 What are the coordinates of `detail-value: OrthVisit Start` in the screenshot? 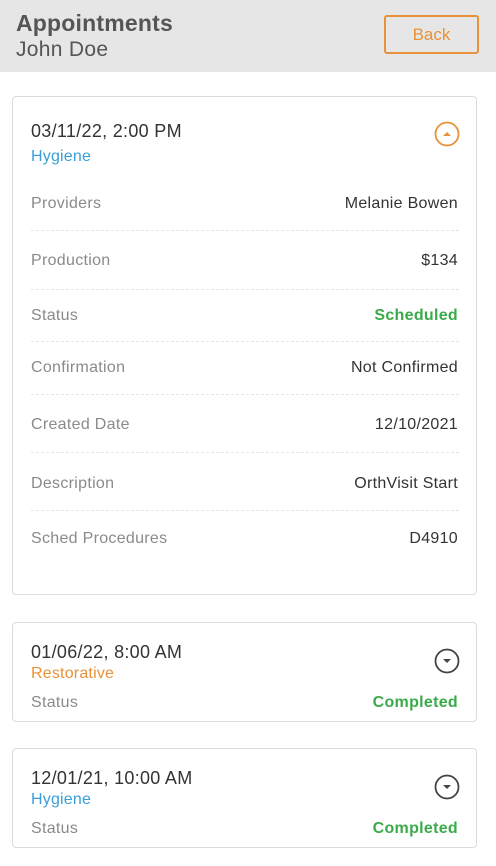 It's located at (406, 483).